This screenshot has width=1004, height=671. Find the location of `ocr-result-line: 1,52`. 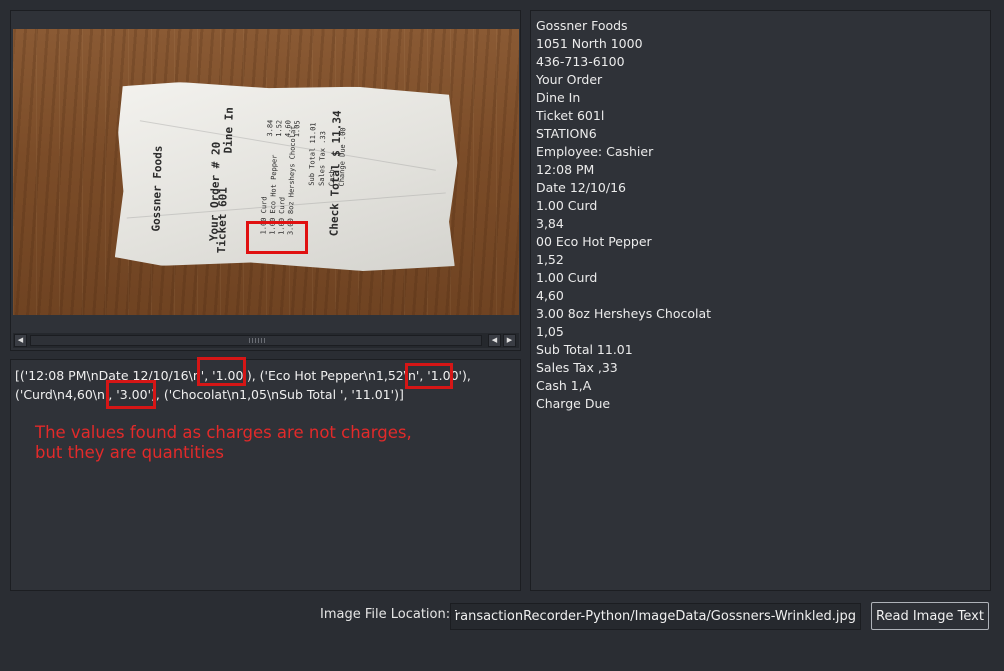

ocr-result-line: 1,52 is located at coordinates (550, 259).